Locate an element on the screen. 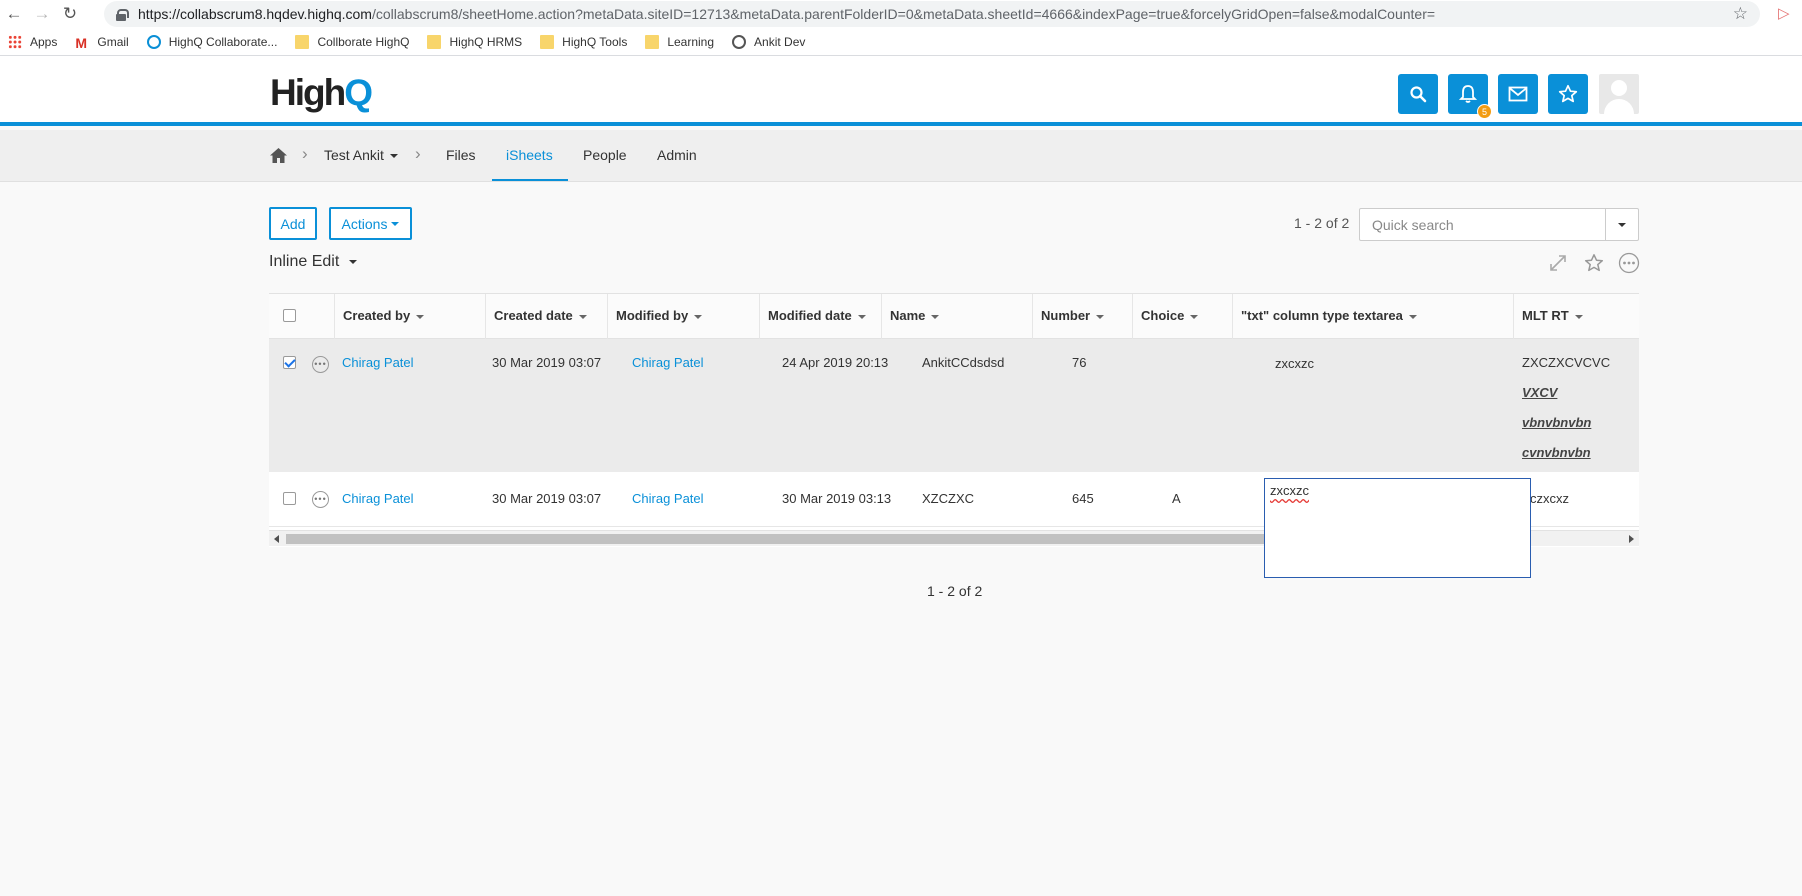 The height and width of the screenshot is (896, 1802). notification-count-badge: 5 is located at coordinates (1484, 111).